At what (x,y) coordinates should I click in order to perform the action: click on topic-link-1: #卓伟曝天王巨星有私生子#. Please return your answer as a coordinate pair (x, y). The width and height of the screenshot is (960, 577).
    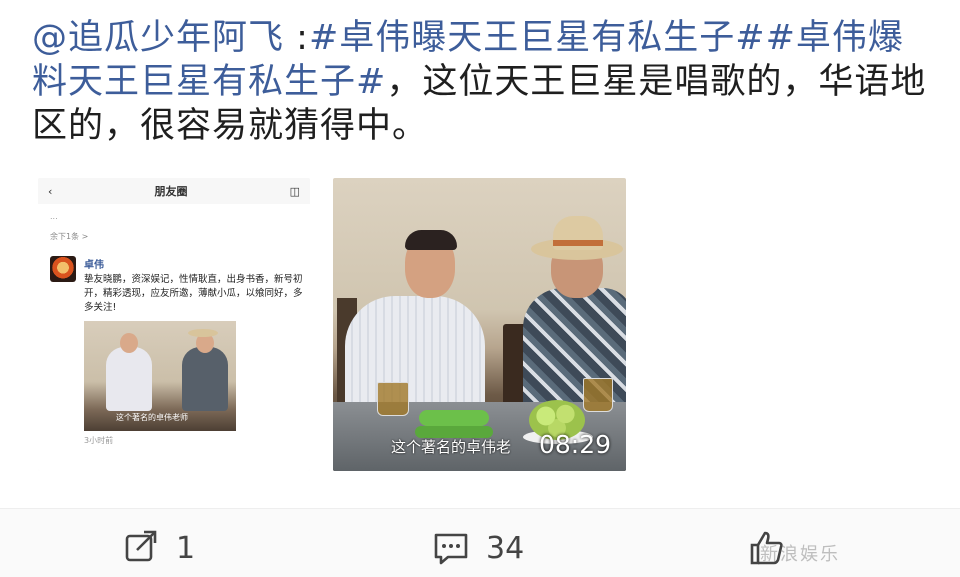
    Looking at the image, I should click on (537, 38).